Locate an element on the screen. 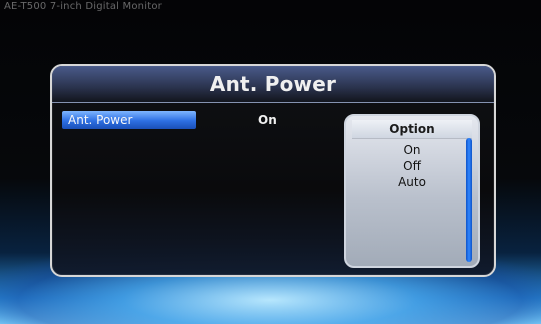 The width and height of the screenshot is (541, 324). option-list: On Off Auto is located at coordinates (412, 166).